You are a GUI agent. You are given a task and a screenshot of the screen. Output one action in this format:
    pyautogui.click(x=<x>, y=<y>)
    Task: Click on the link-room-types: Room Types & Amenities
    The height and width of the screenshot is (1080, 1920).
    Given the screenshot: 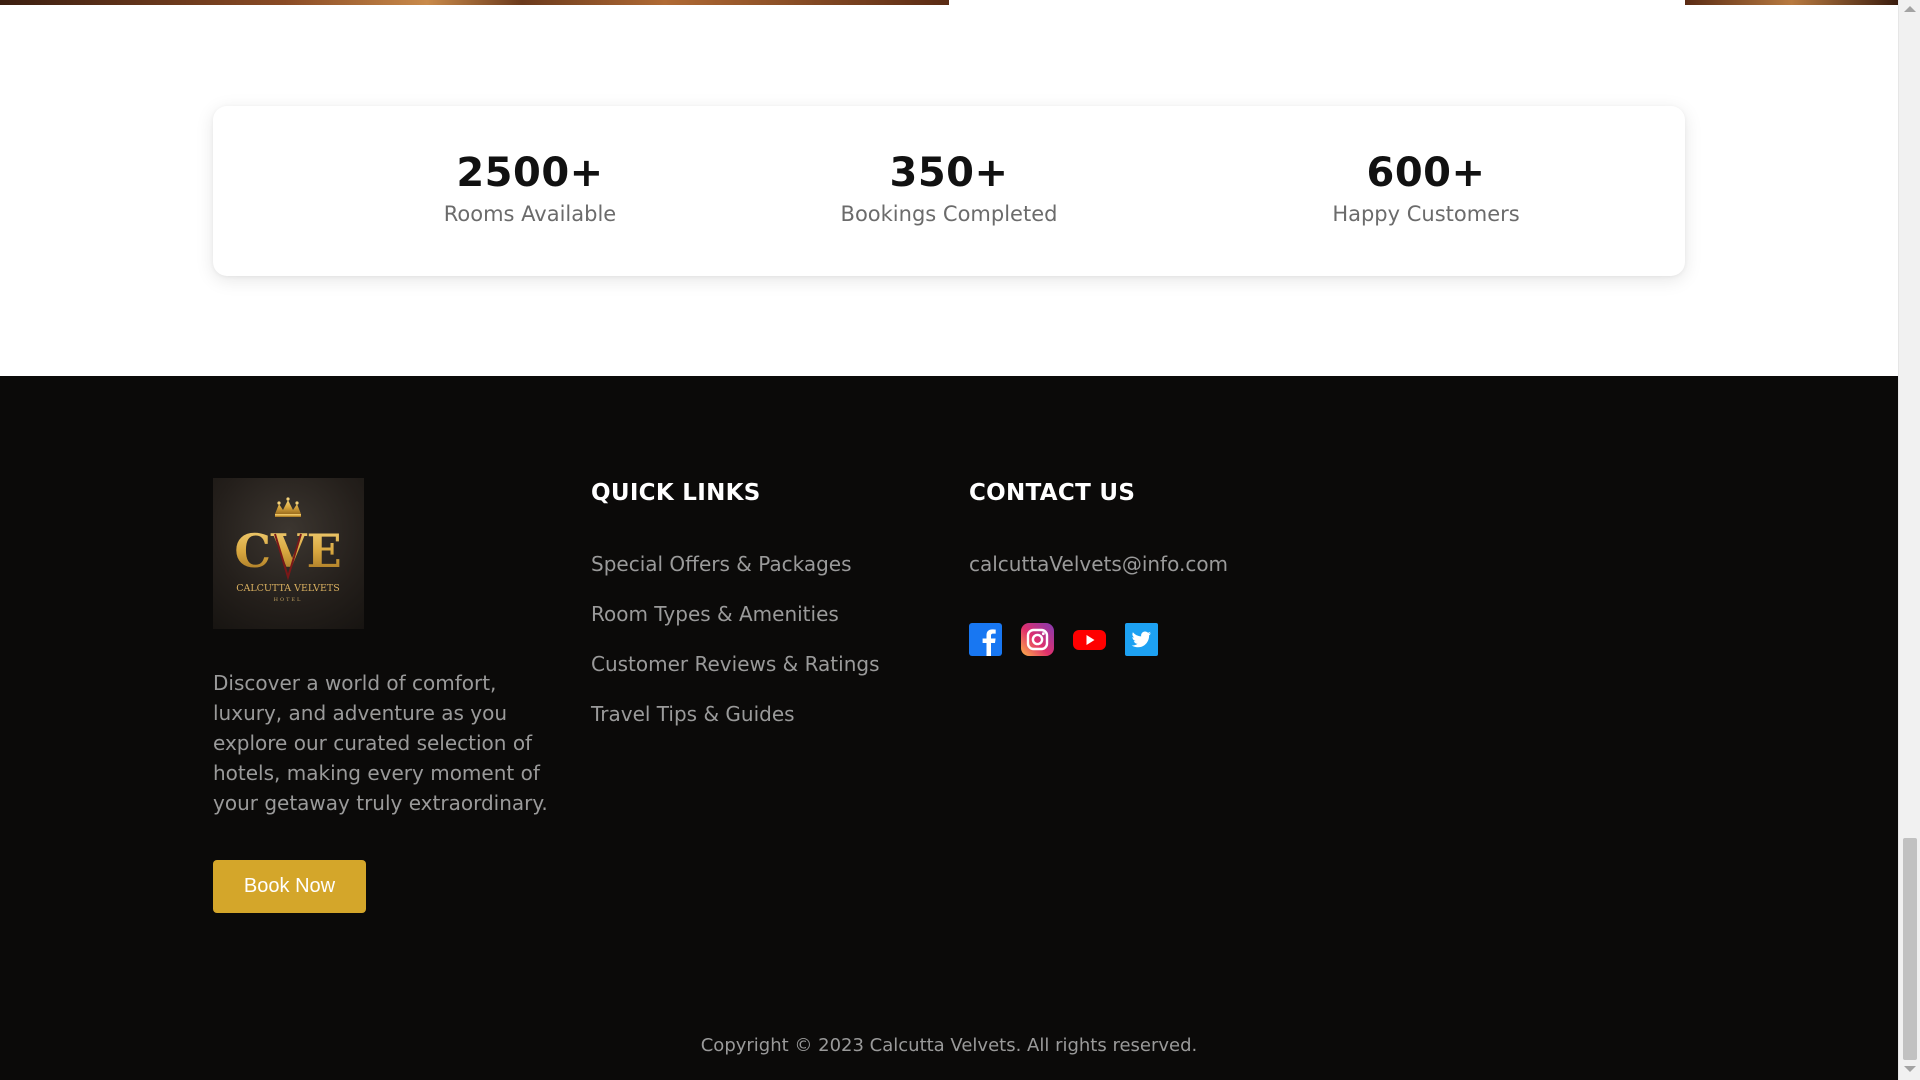 What is the action you would take?
    pyautogui.click(x=715, y=614)
    